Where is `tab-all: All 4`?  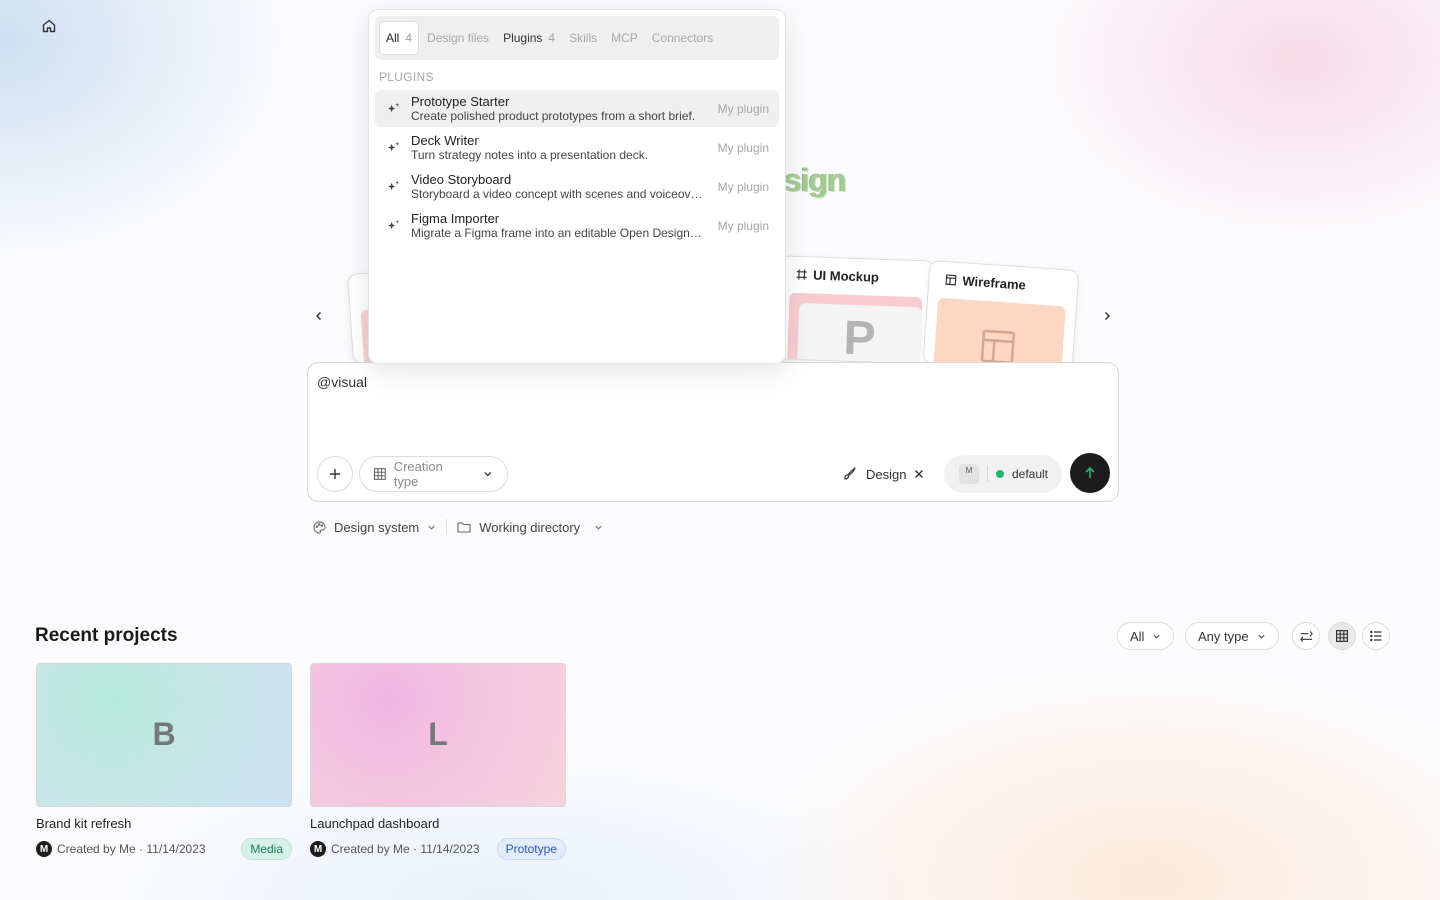 tab-all: All 4 is located at coordinates (399, 38).